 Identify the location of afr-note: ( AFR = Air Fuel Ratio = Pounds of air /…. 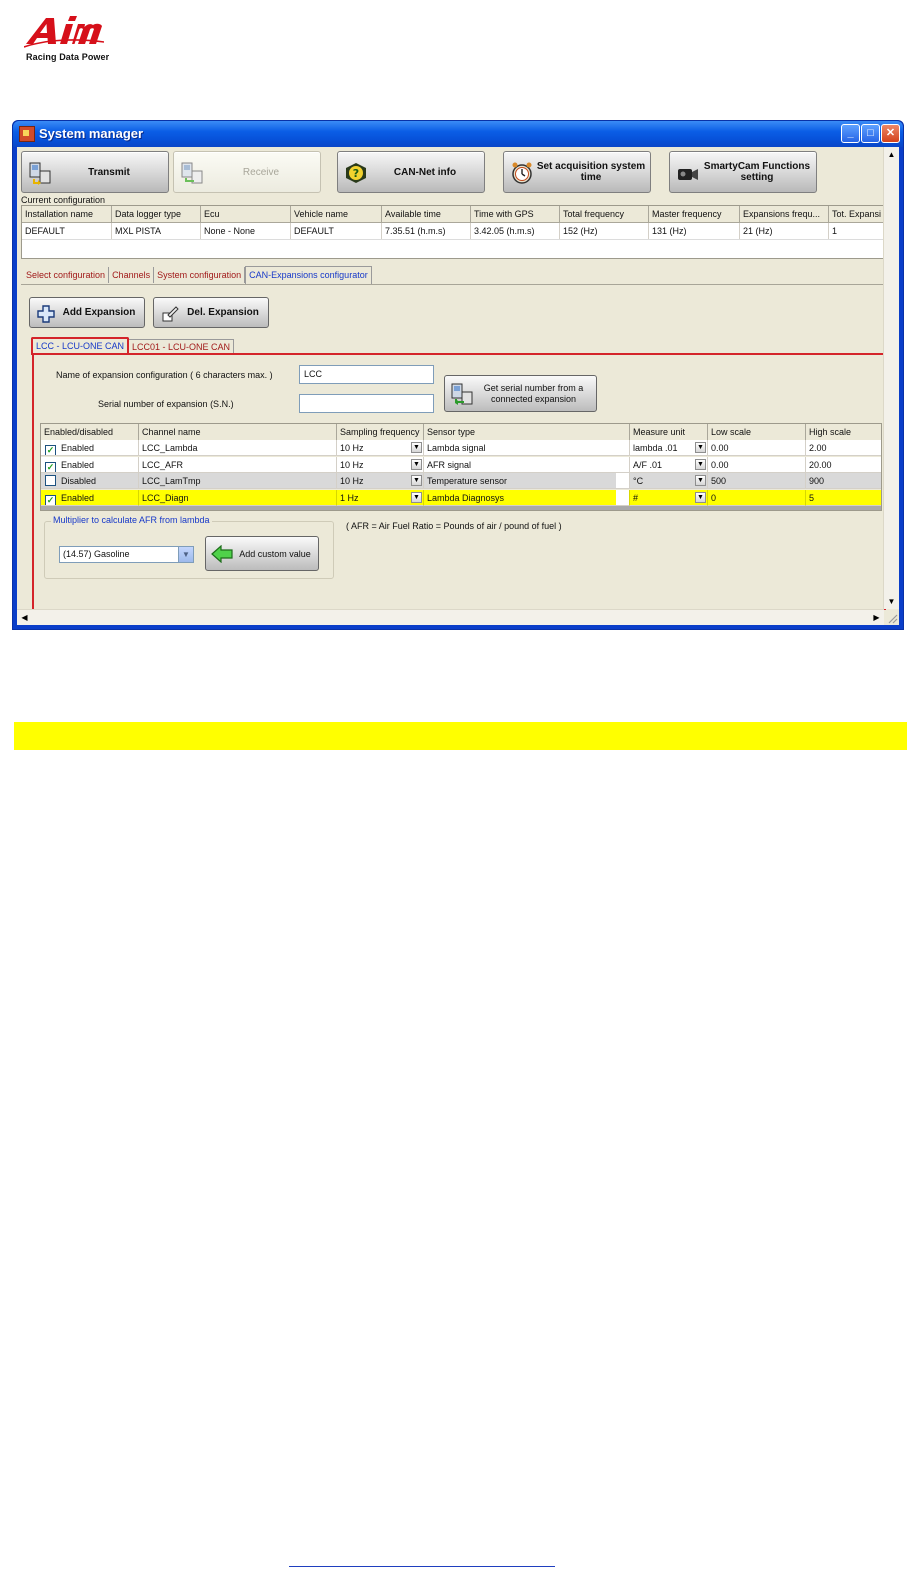
(454, 526).